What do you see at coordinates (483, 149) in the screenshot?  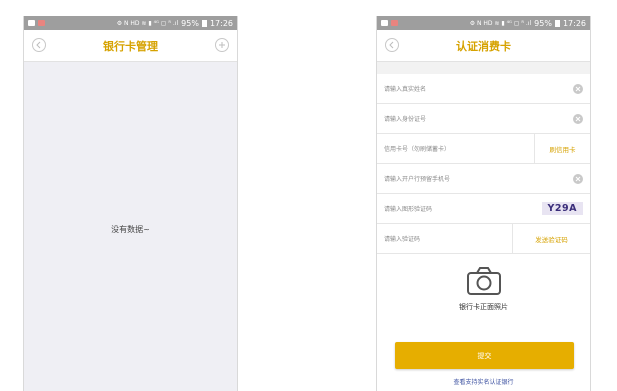 I see `credit-card-field: 信用卡号（勿刷储蓄卡） 刷信用卡` at bounding box center [483, 149].